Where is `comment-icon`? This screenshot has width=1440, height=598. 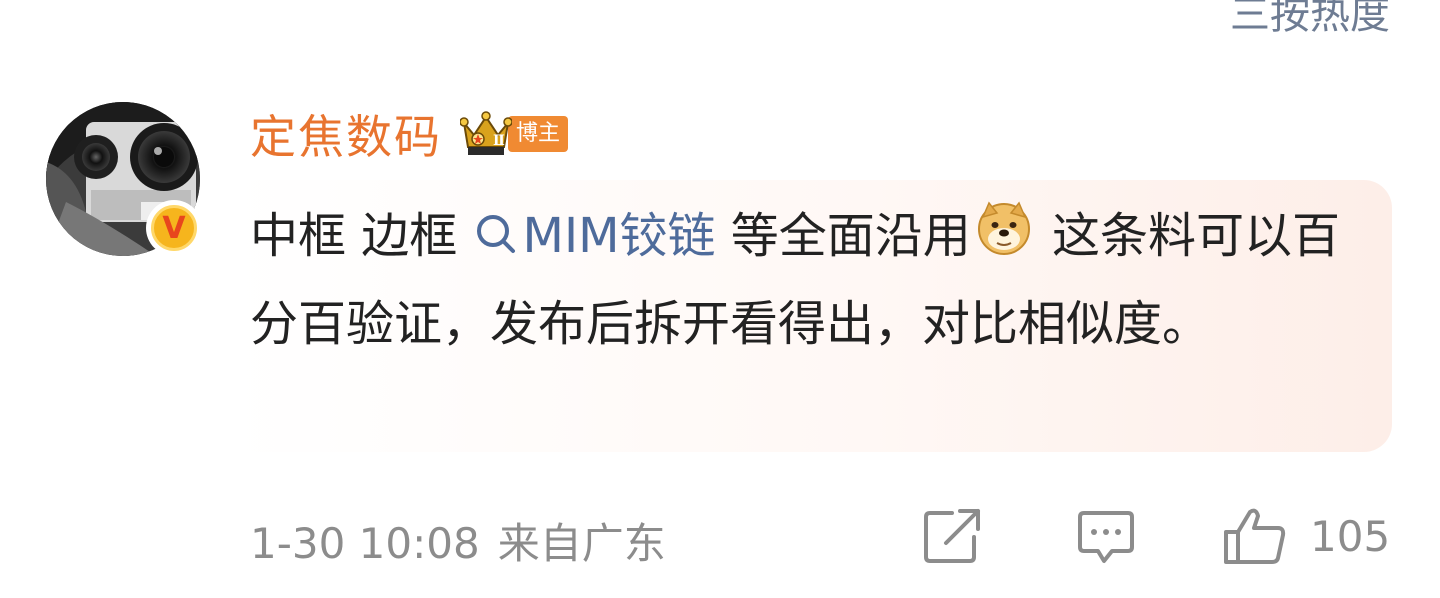 comment-icon is located at coordinates (1106, 536).